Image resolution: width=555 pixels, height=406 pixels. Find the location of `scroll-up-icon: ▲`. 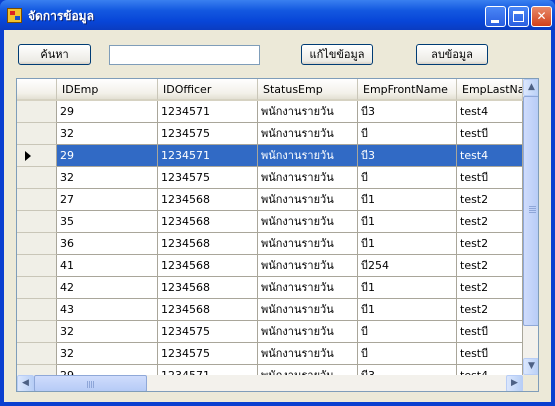

scroll-up-icon: ▲ is located at coordinates (530, 87).